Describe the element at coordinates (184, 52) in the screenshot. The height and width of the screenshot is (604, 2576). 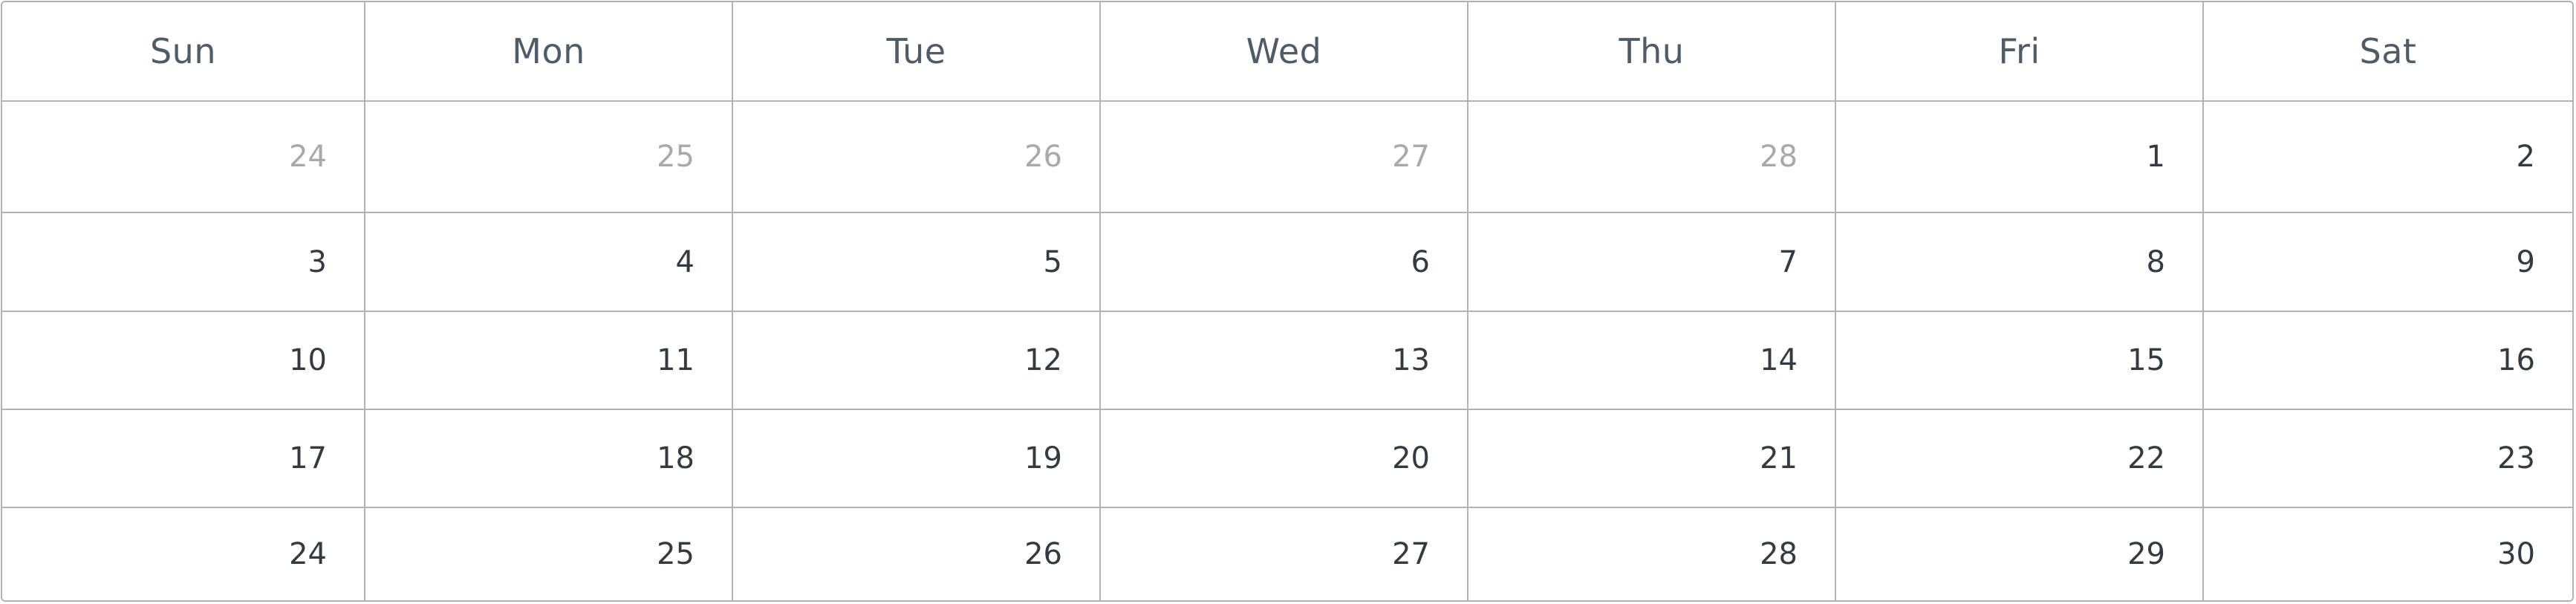
I see `weekday-header-sun: Sun` at that location.